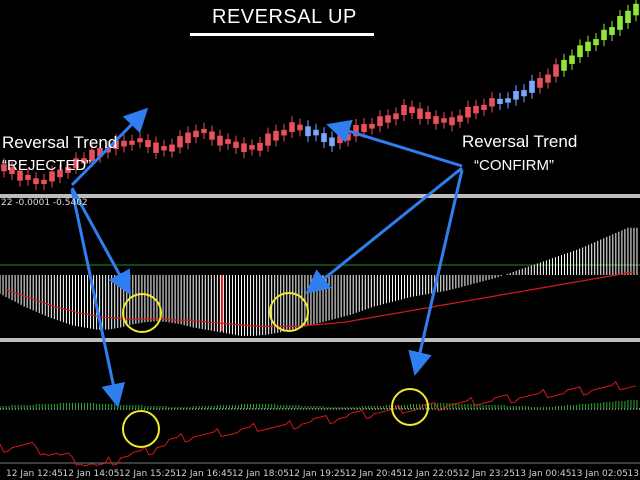  What do you see at coordinates (543, 474) in the screenshot?
I see `x-tick-label: 13 Jan 00:45` at bounding box center [543, 474].